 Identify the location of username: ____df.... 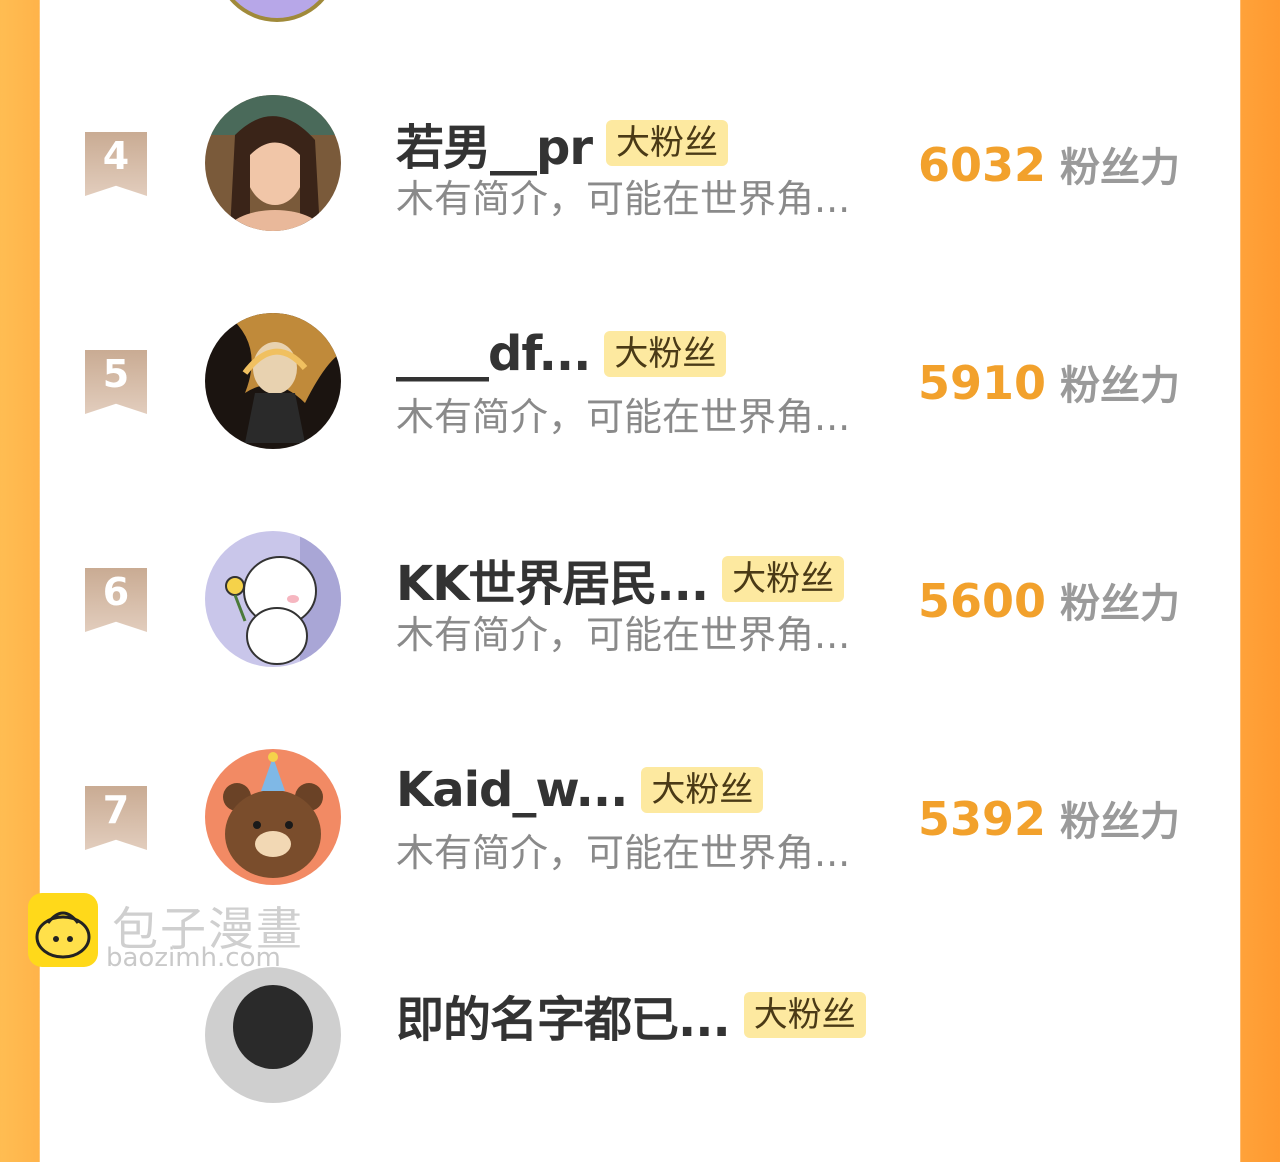
(493, 354).